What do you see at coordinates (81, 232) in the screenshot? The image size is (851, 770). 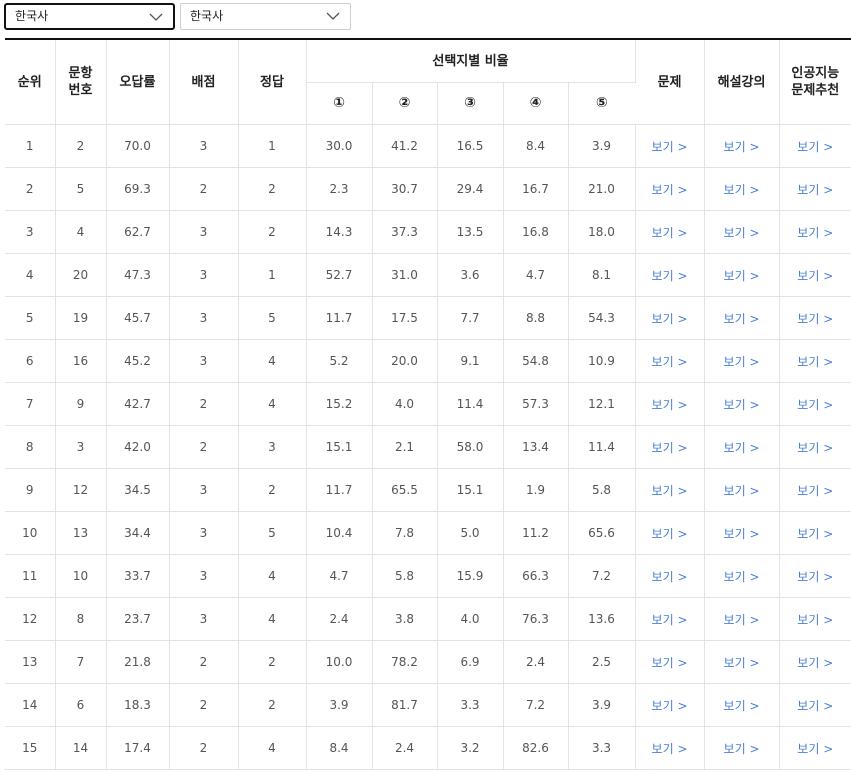 I see `question-number-cell: 4` at bounding box center [81, 232].